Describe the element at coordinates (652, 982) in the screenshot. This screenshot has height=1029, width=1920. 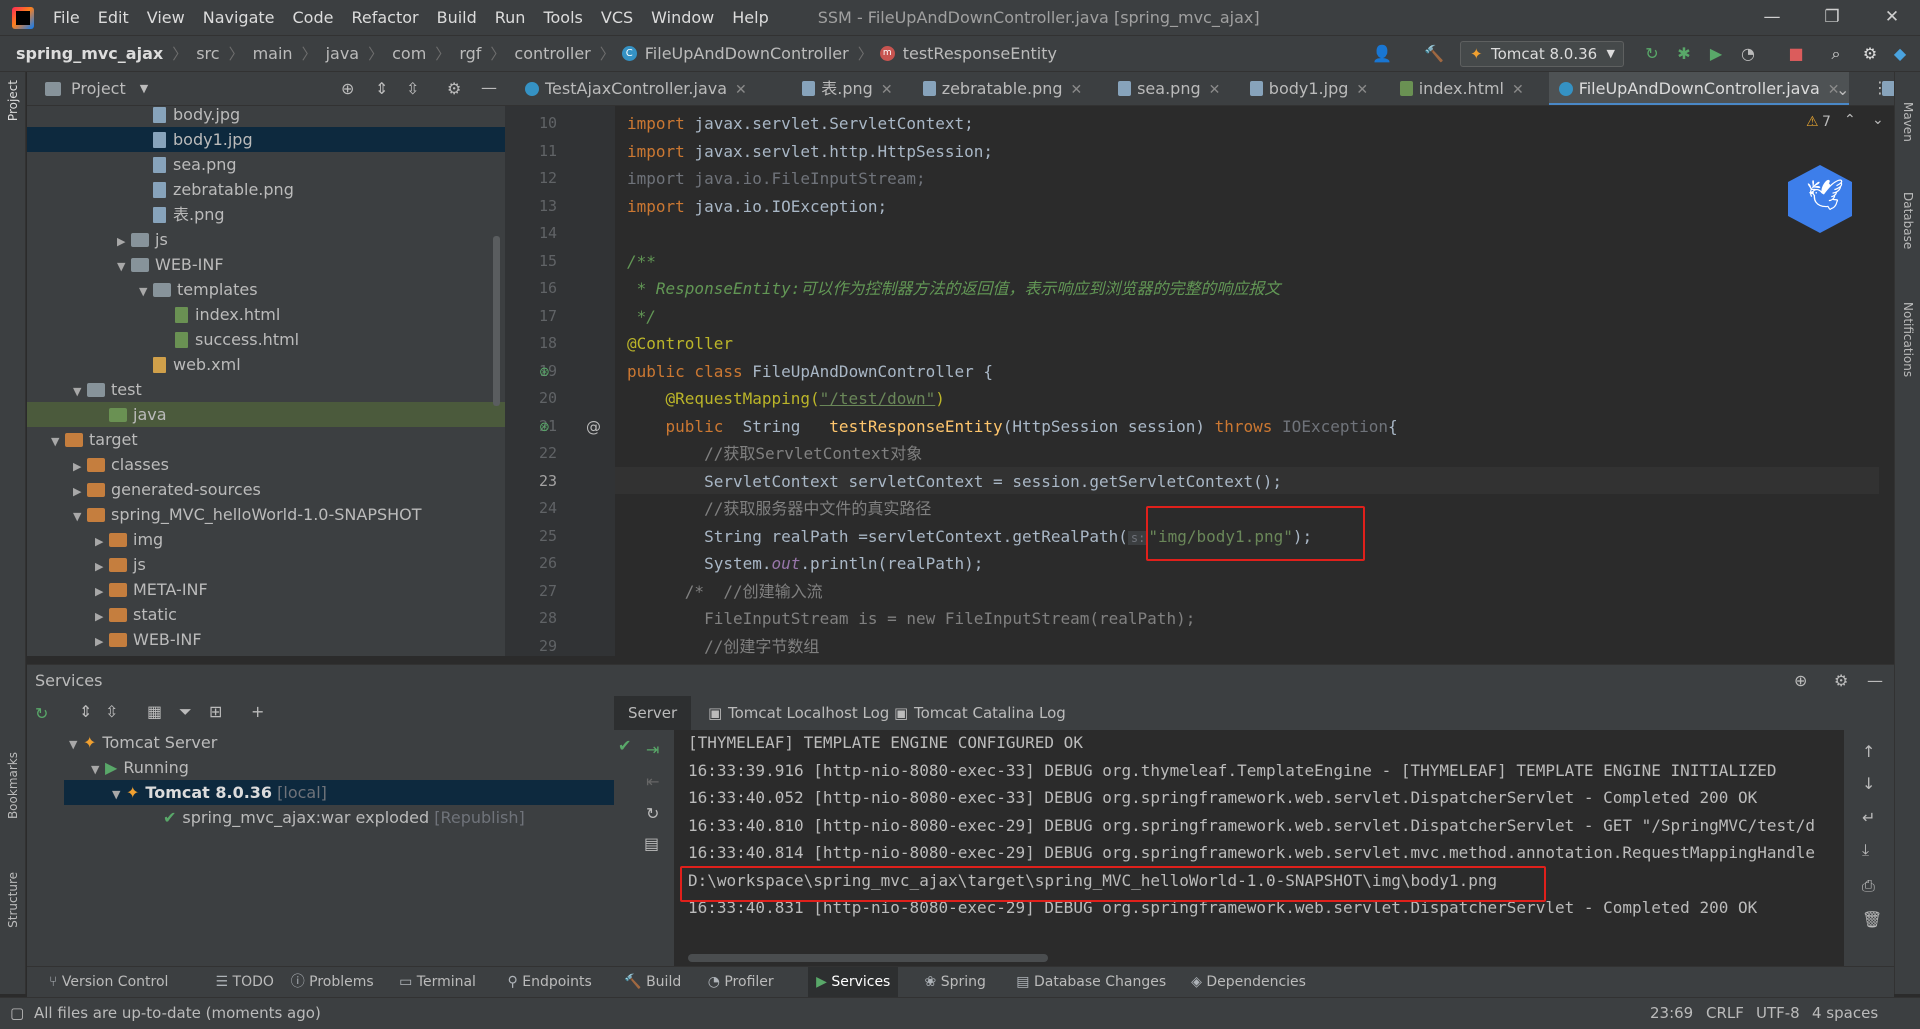
I see `tool-window-button: 🔨 Build` at that location.